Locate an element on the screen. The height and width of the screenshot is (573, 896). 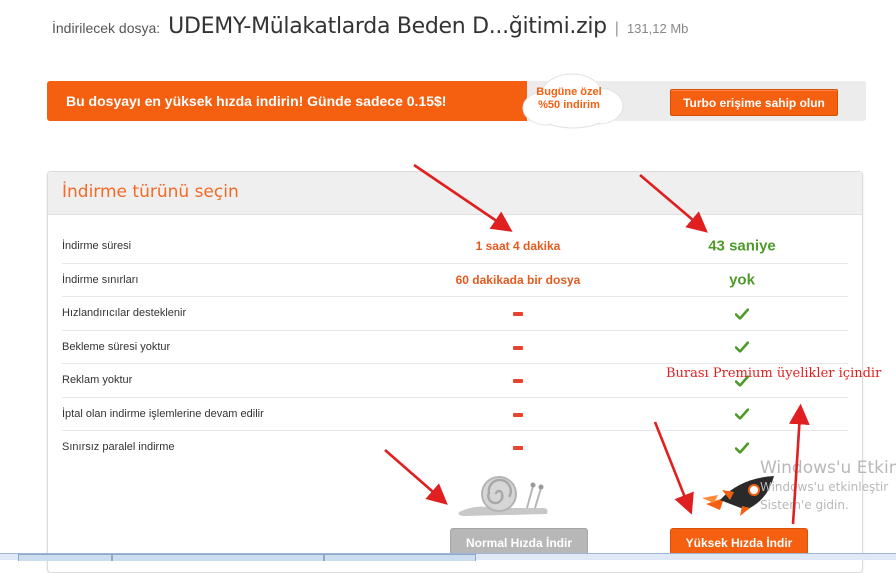
arrow-to-snail is located at coordinates (416, 477).